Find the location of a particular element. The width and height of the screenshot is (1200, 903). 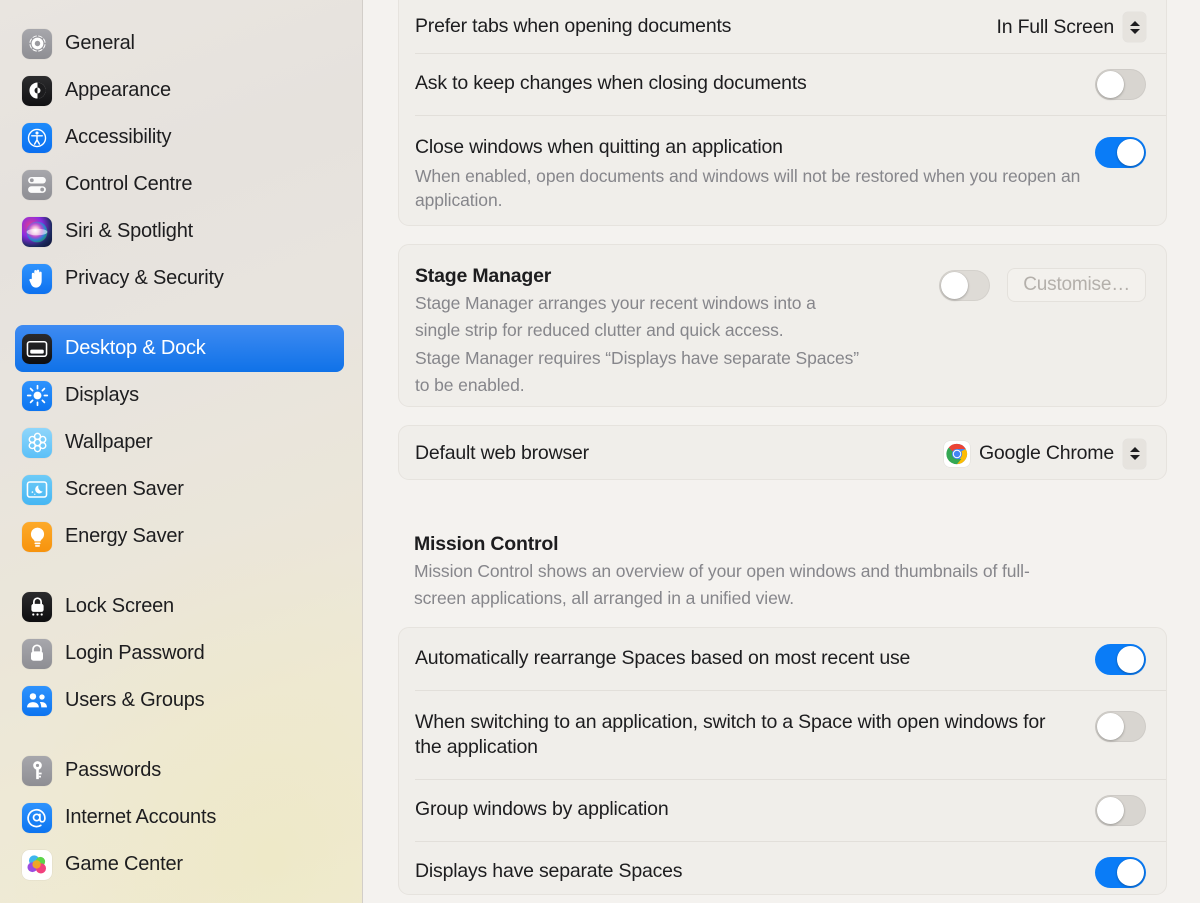

separate-spaces-row: Displays have separate Spaces is located at coordinates (782, 872).